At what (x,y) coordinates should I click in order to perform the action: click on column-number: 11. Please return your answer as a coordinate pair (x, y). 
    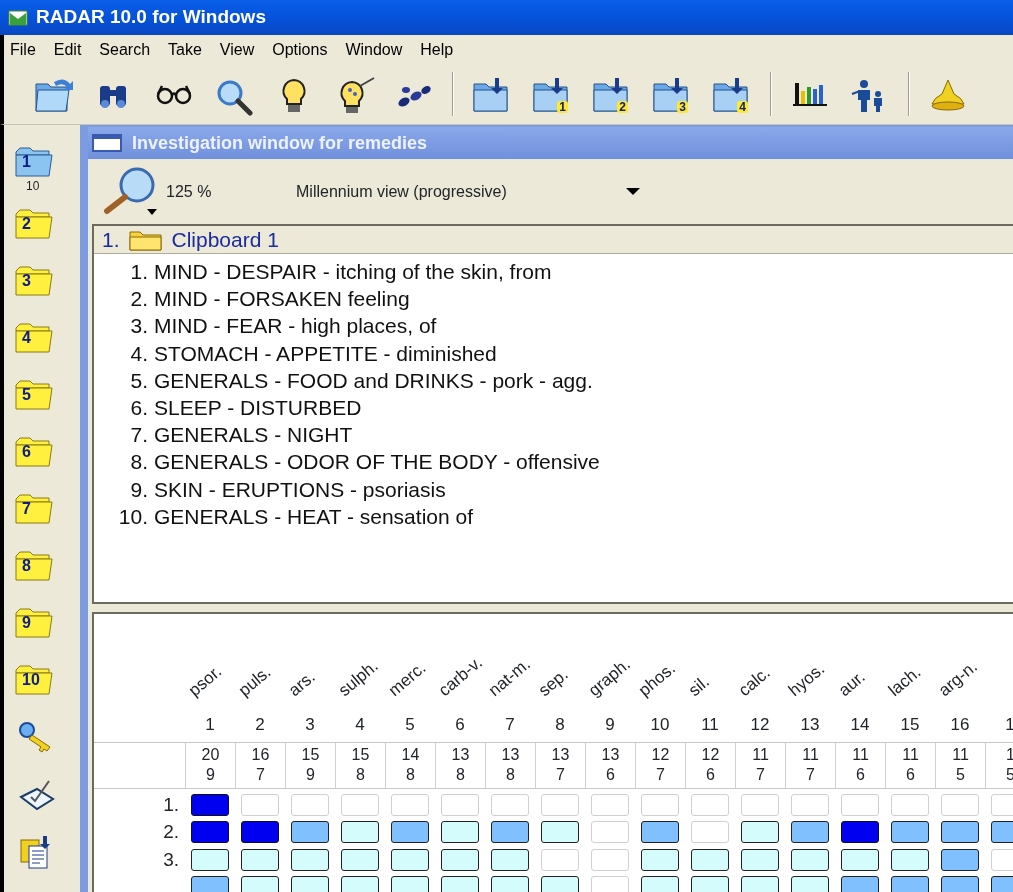
    Looking at the image, I should click on (710, 725).